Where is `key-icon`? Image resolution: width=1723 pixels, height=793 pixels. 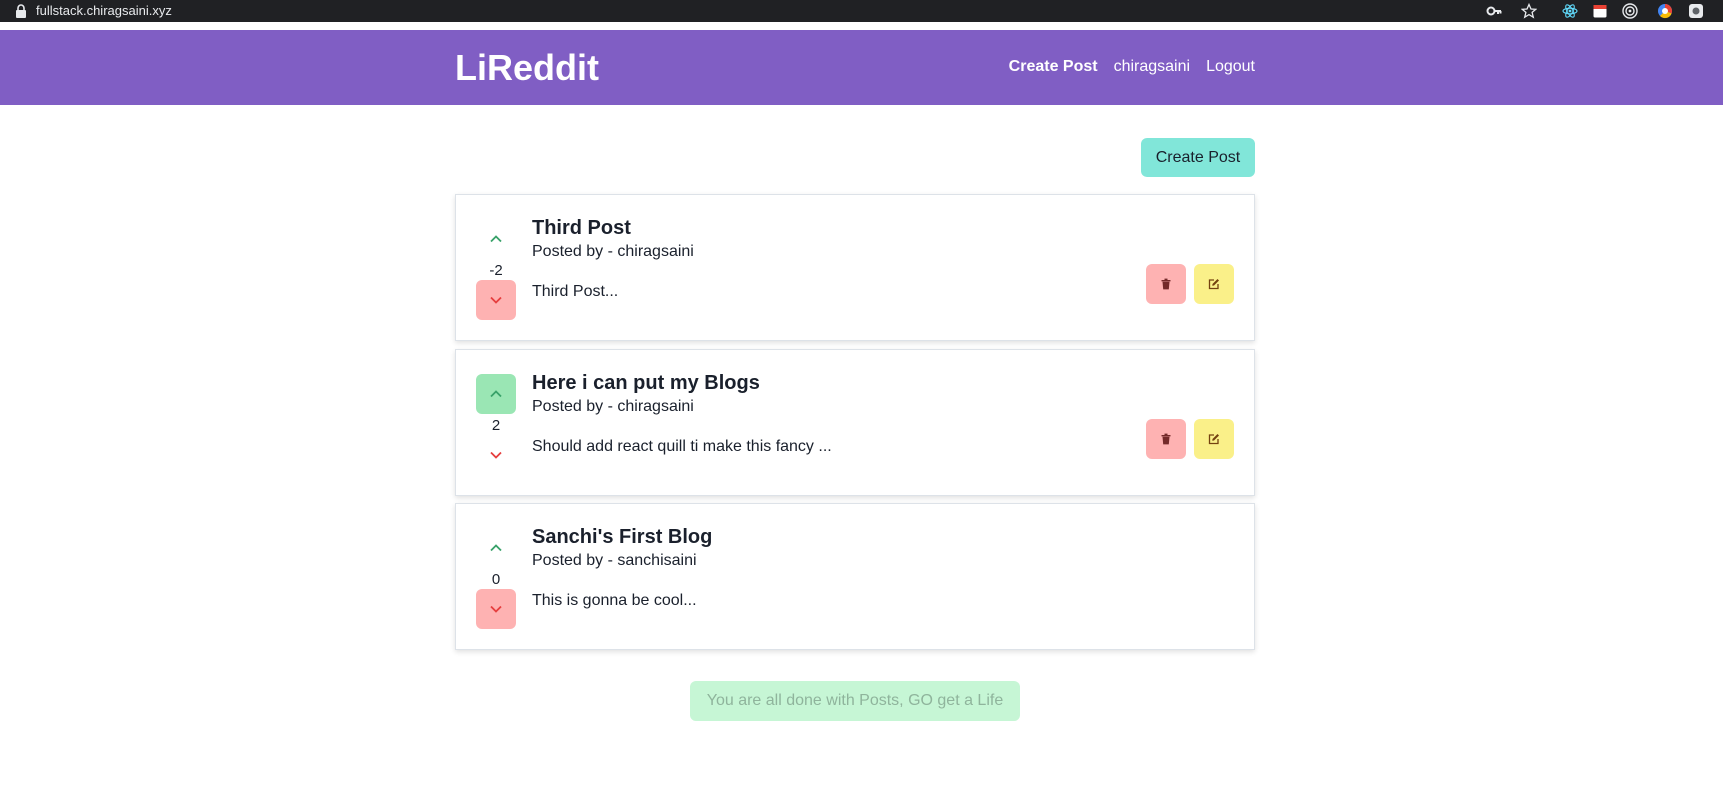
key-icon is located at coordinates (1494, 11).